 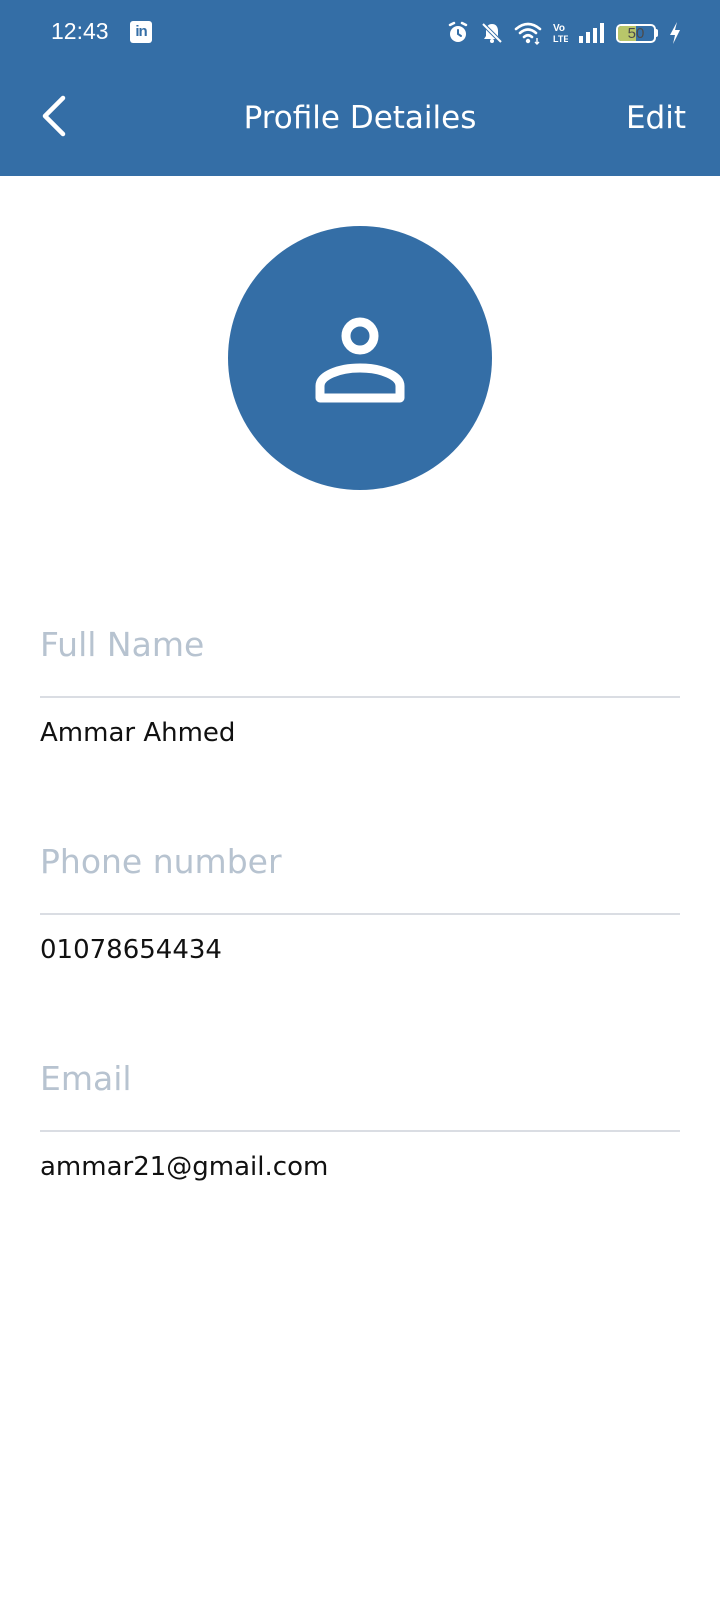 What do you see at coordinates (591, 33) in the screenshot?
I see `signal-icon` at bounding box center [591, 33].